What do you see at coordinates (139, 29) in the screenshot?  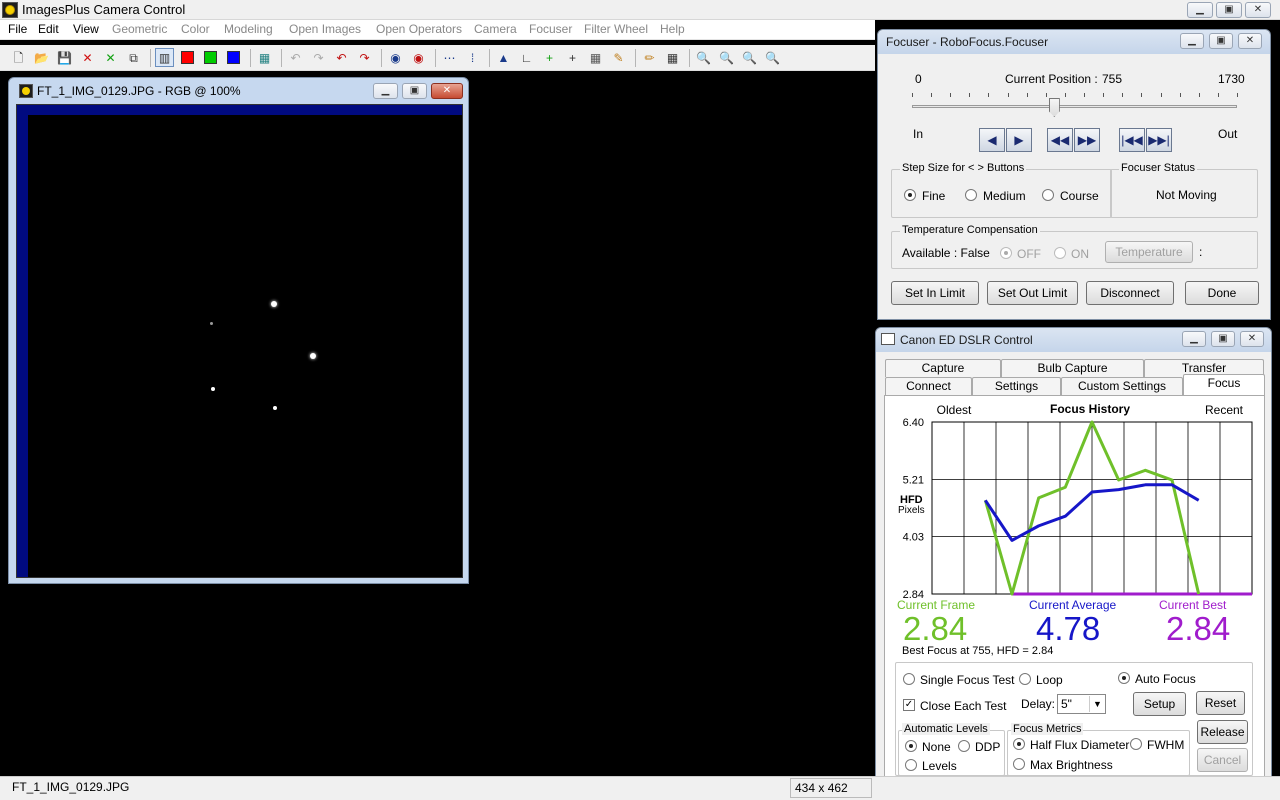 I see `menu-geometric: Geometric` at bounding box center [139, 29].